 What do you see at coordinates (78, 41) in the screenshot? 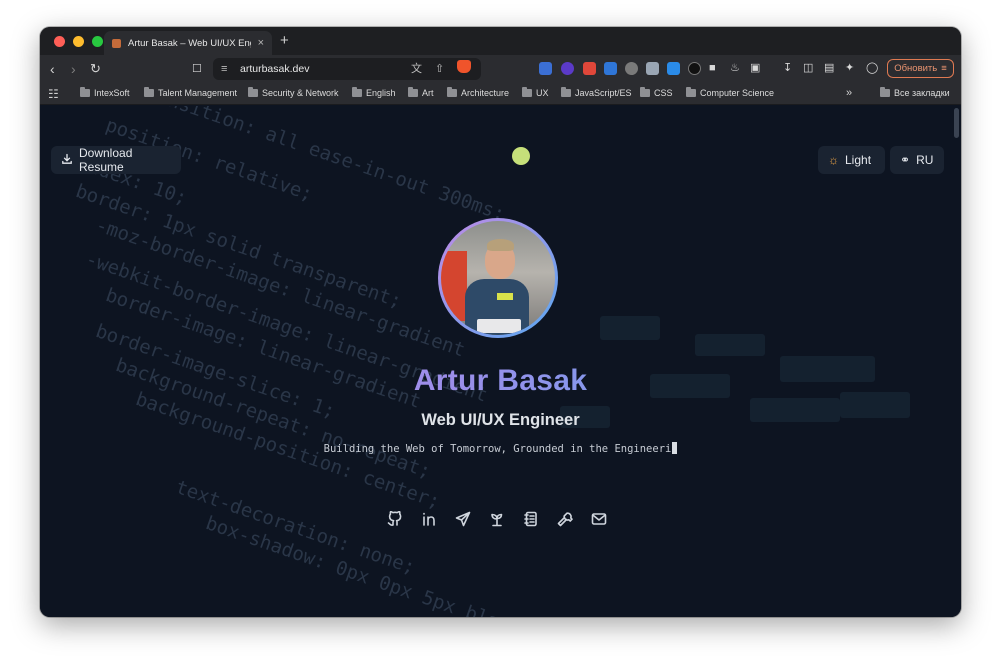
I see `minimize-window-button` at bounding box center [78, 41].